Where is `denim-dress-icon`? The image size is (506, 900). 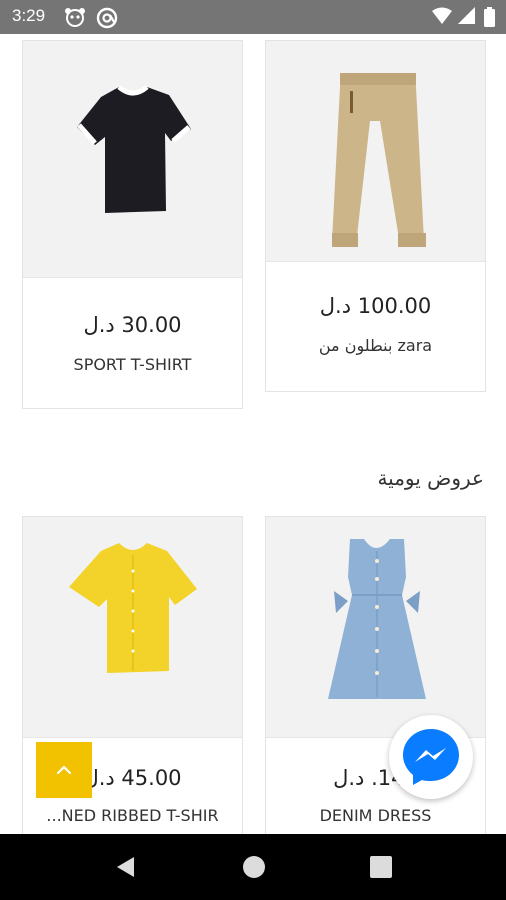 denim-dress-icon is located at coordinates (377, 619).